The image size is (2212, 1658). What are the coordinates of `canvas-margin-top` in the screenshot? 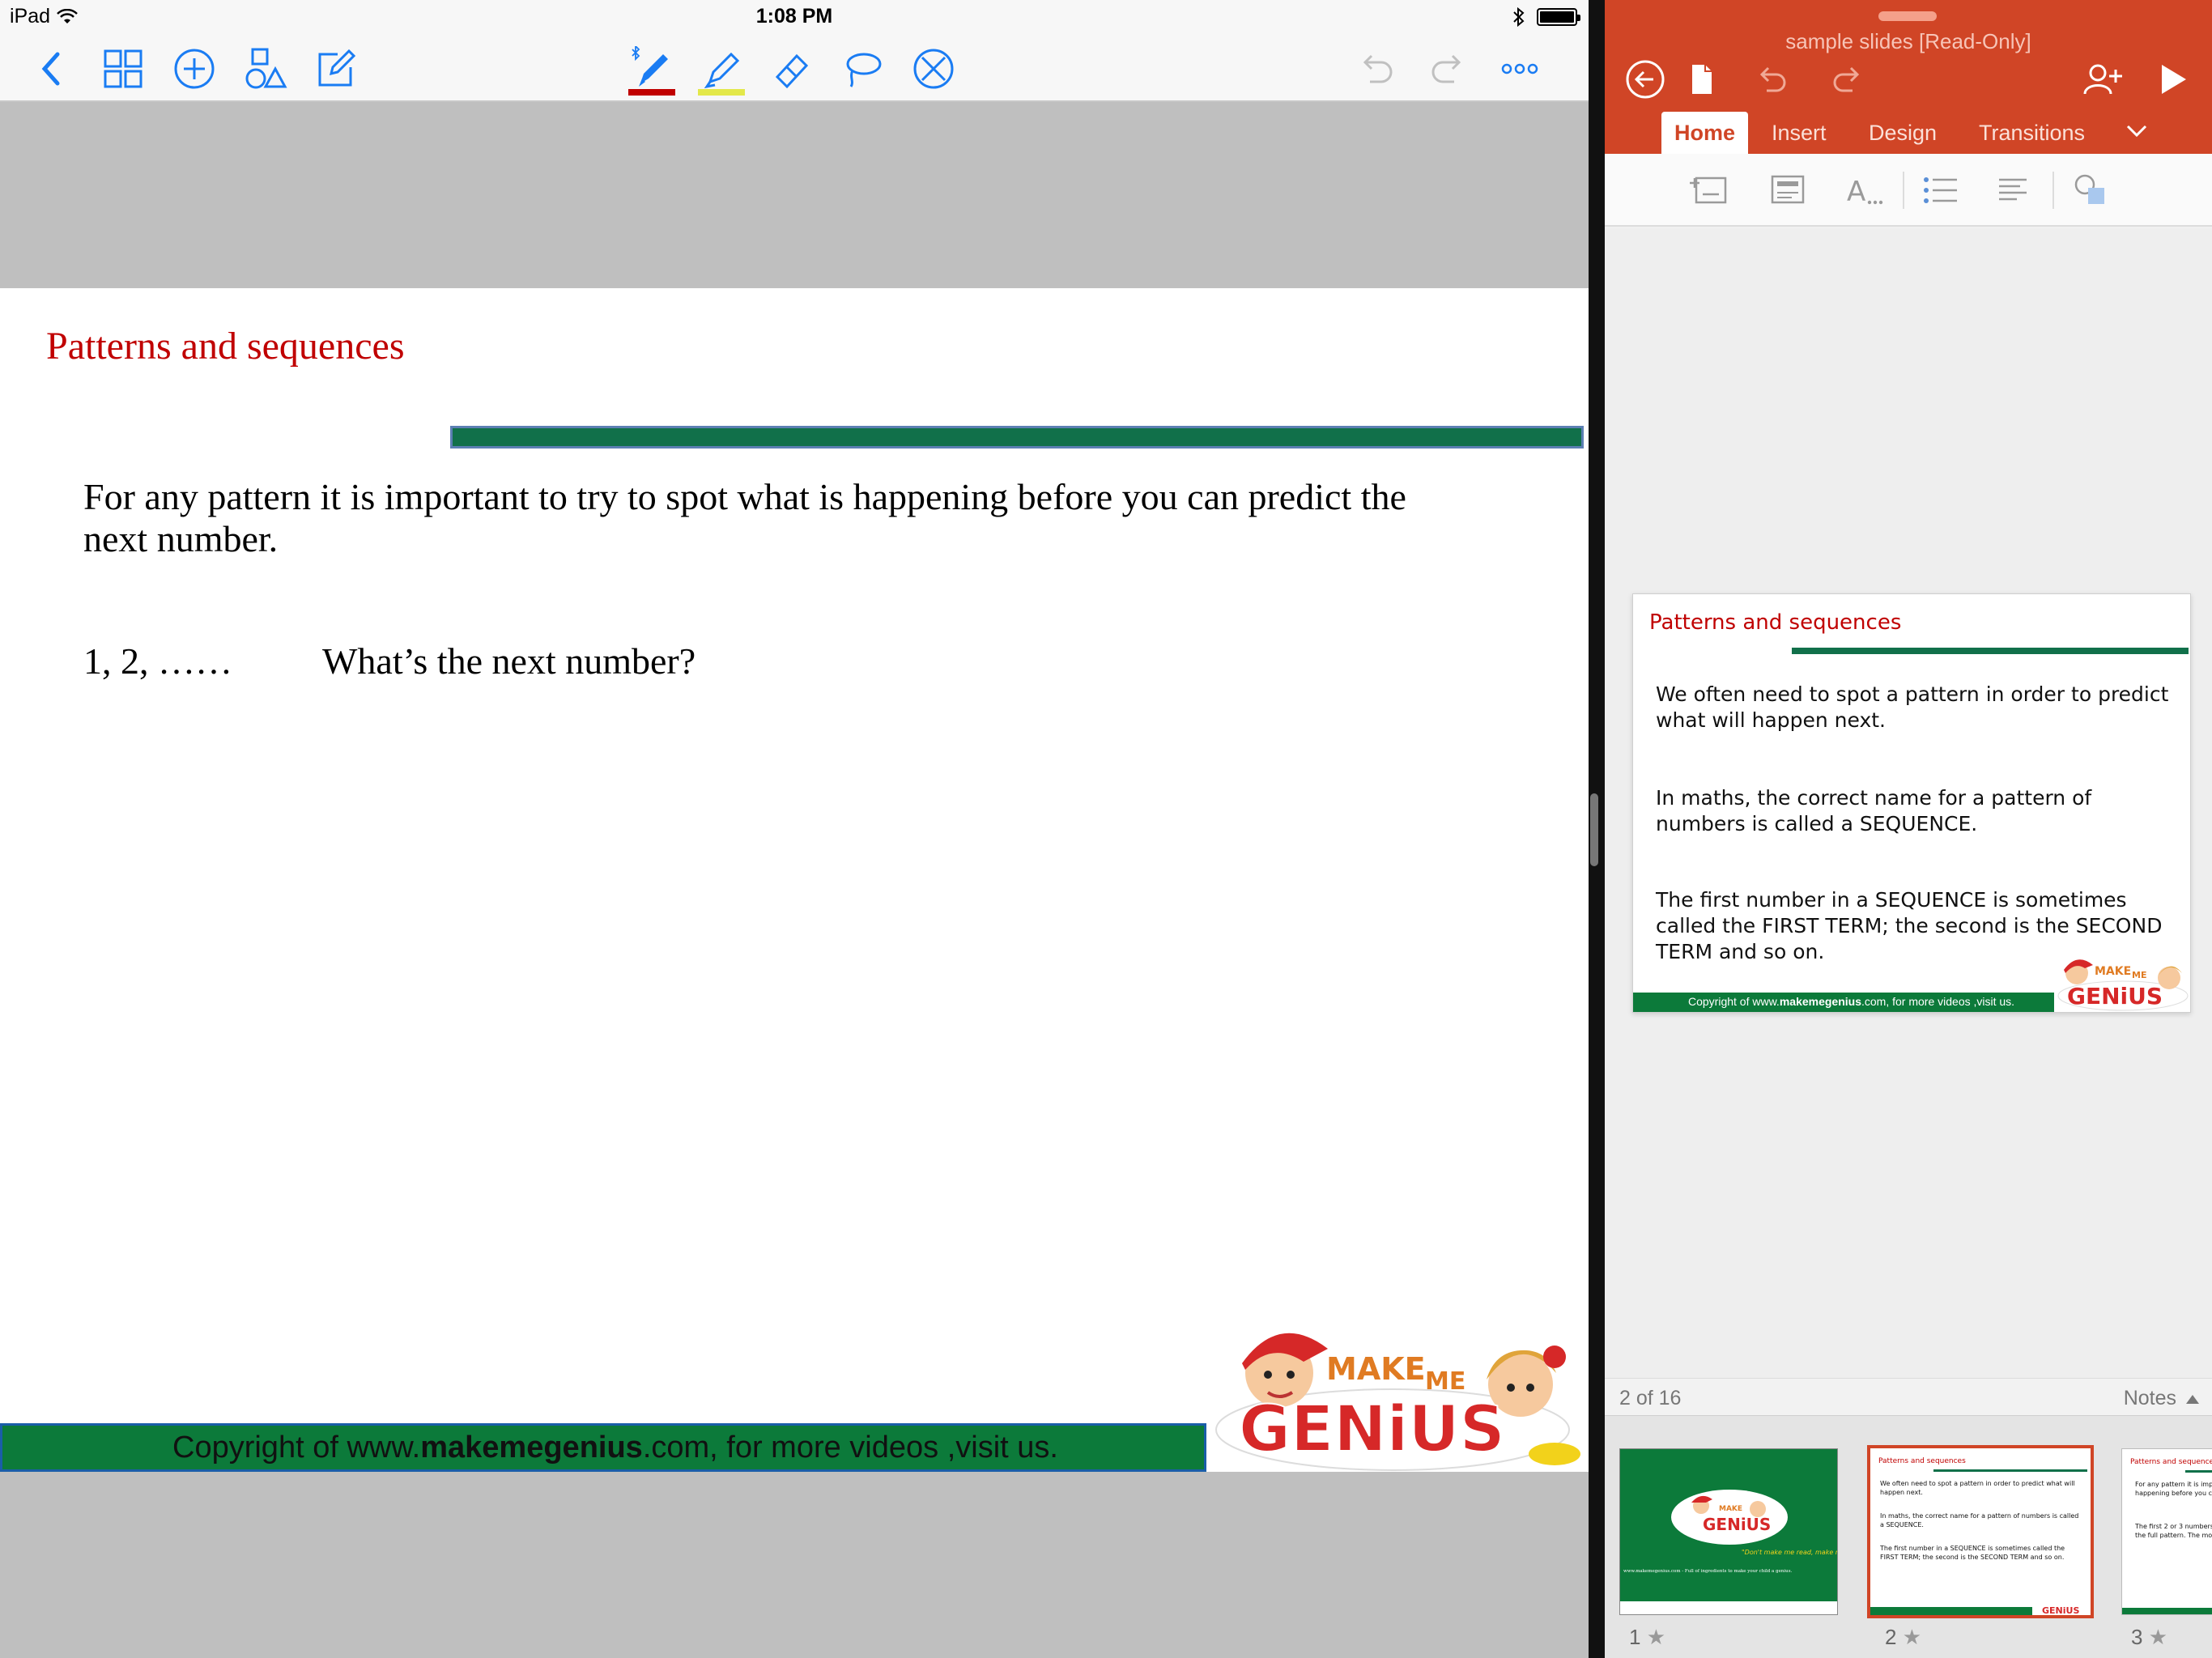 It's located at (795, 196).